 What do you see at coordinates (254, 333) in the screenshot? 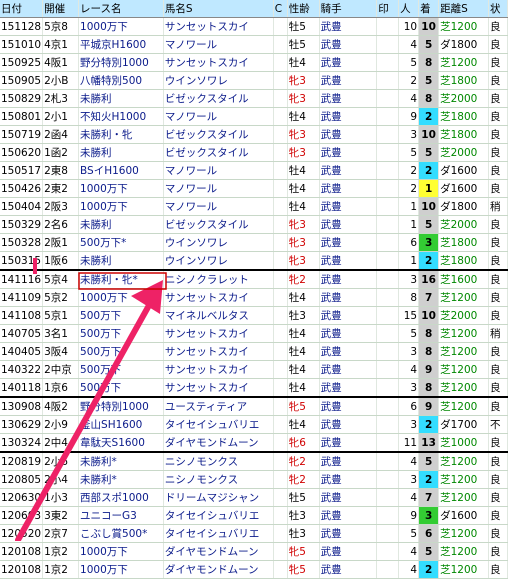
I see `table-row: 140705 3名1 500万下 サンセットスカイ 牡4 武豊 5 8 芝1200 稍` at bounding box center [254, 333].